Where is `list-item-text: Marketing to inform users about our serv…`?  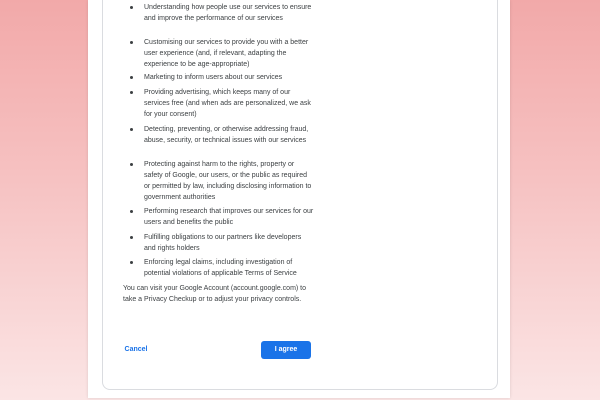
list-item-text: Marketing to inform users about our serv… is located at coordinates (213, 77).